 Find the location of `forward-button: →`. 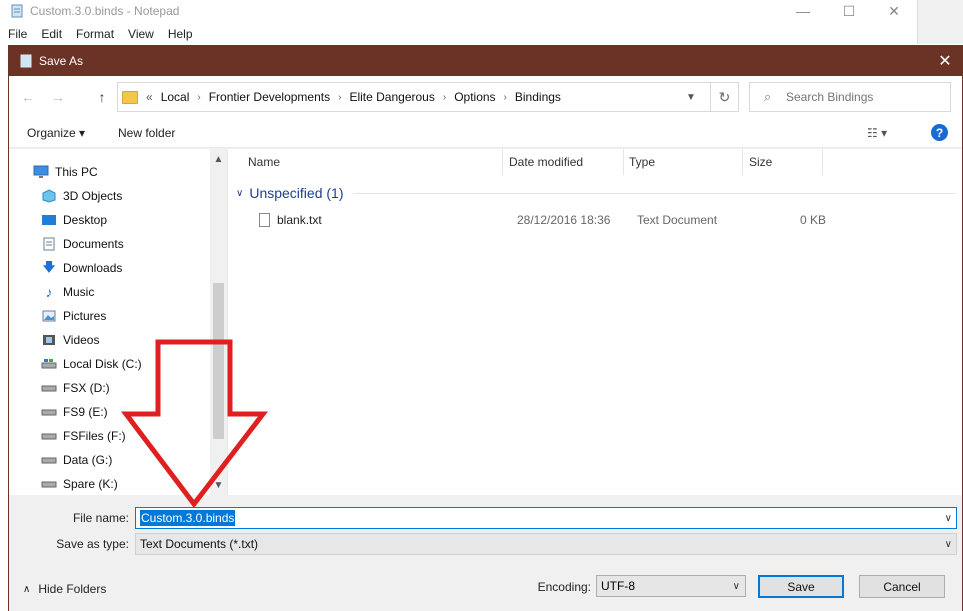

forward-button: → is located at coordinates (58, 97).